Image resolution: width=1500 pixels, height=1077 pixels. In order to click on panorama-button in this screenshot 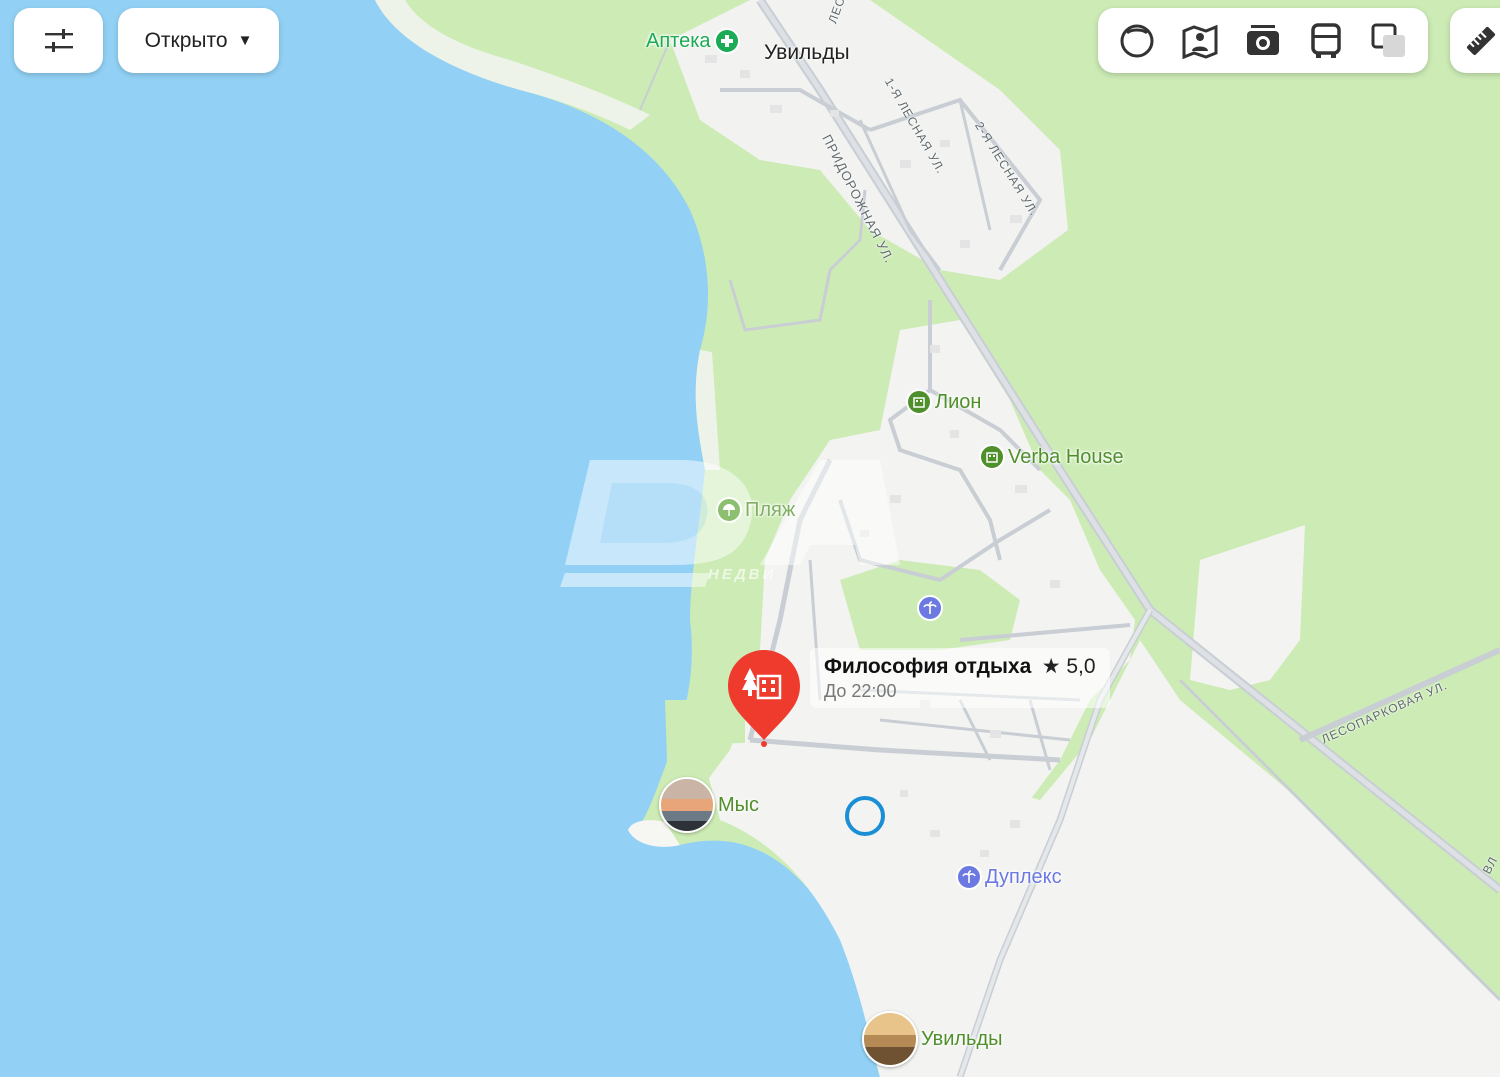, I will do `click(1137, 41)`.